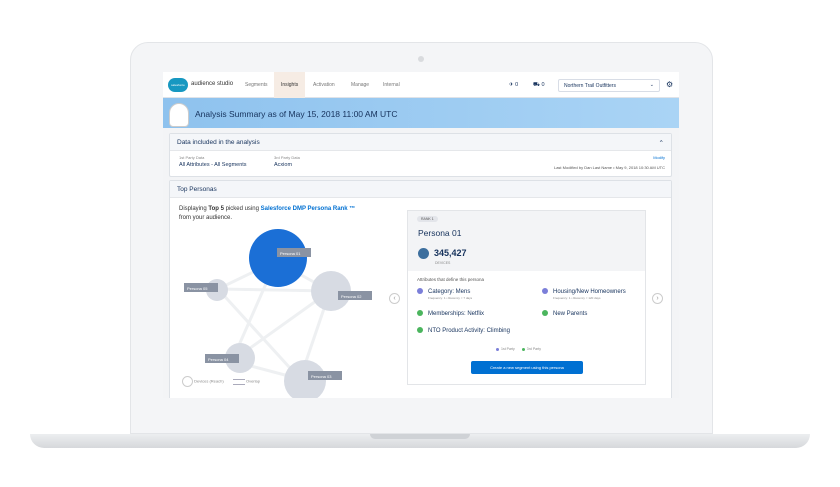 This screenshot has height=487, width=840. Describe the element at coordinates (218, 359) in the screenshot. I see `persona-label: Persona 04` at that location.